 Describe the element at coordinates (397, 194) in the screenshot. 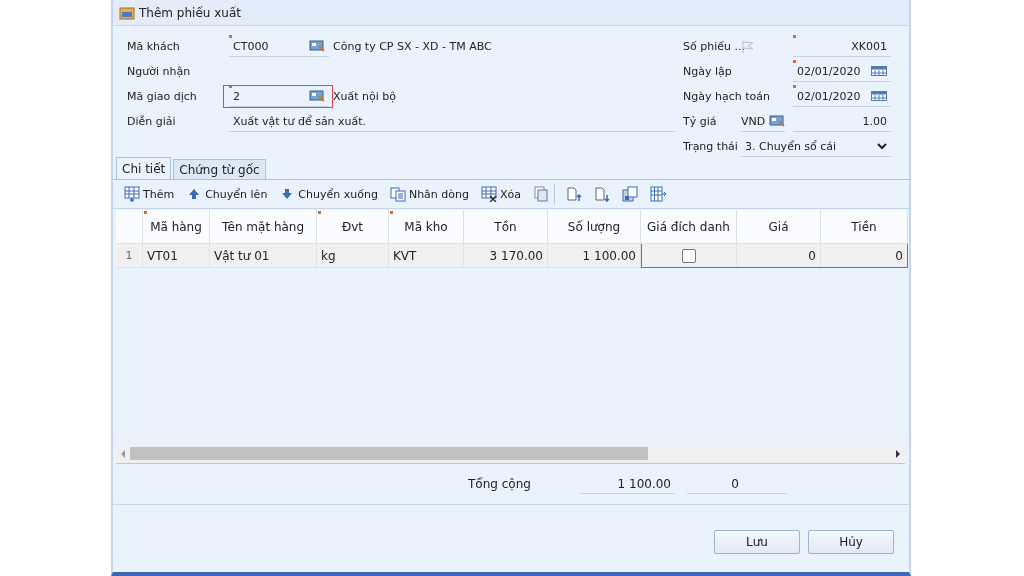

I see `duplicate-icon` at that location.